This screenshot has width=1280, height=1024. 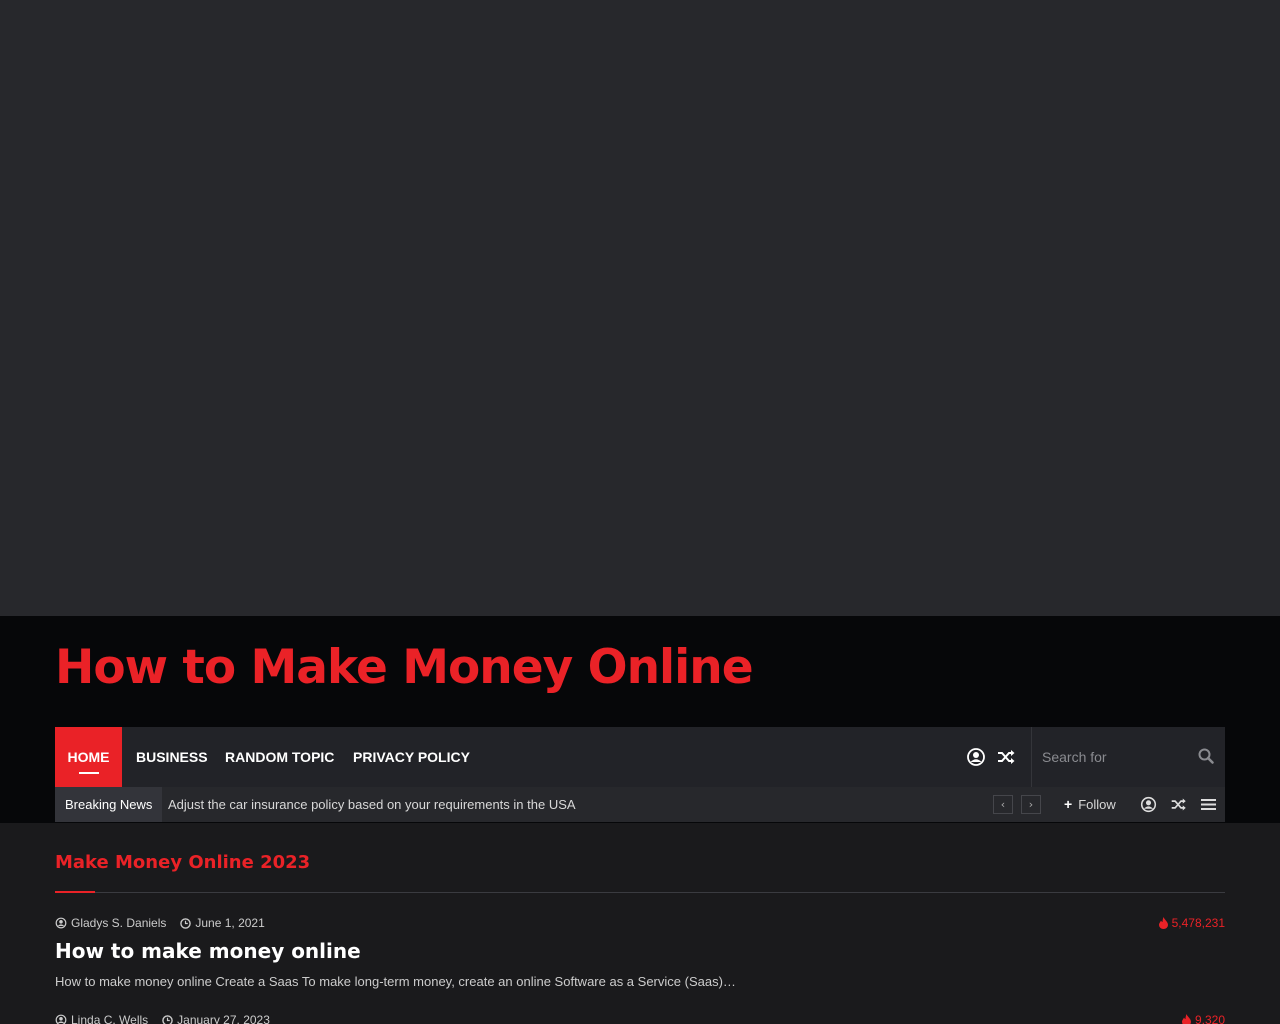 I want to click on nav-item-label: RANDOM TOPIC, so click(x=280, y=757).